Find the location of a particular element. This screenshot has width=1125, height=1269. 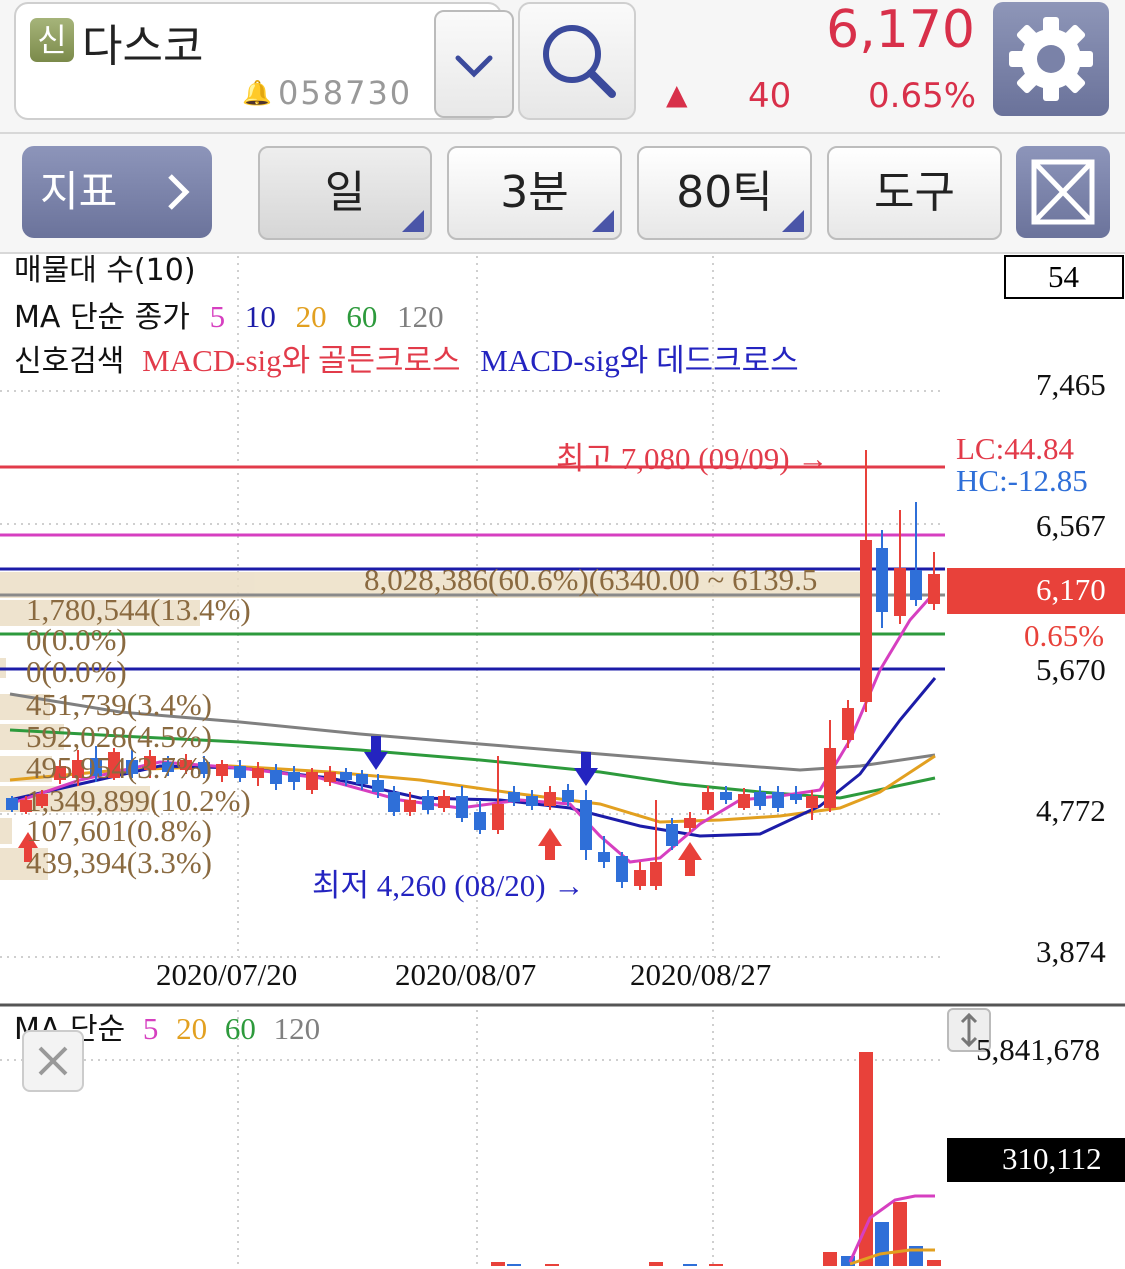

search-icon is located at coordinates (579, 61).